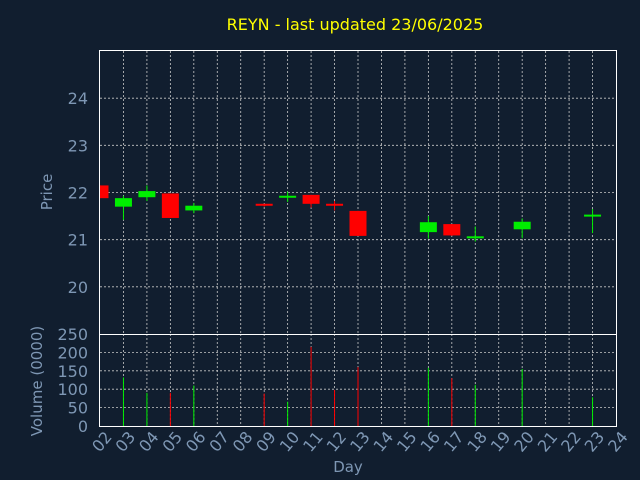  I want to click on x-tick-label: 10, so click(290, 442).